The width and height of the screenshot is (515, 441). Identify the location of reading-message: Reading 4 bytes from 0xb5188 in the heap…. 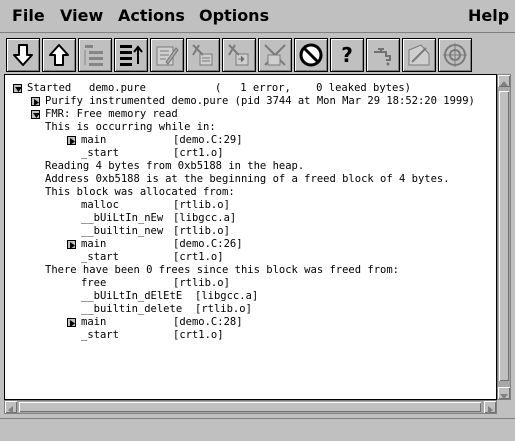
(175, 166).